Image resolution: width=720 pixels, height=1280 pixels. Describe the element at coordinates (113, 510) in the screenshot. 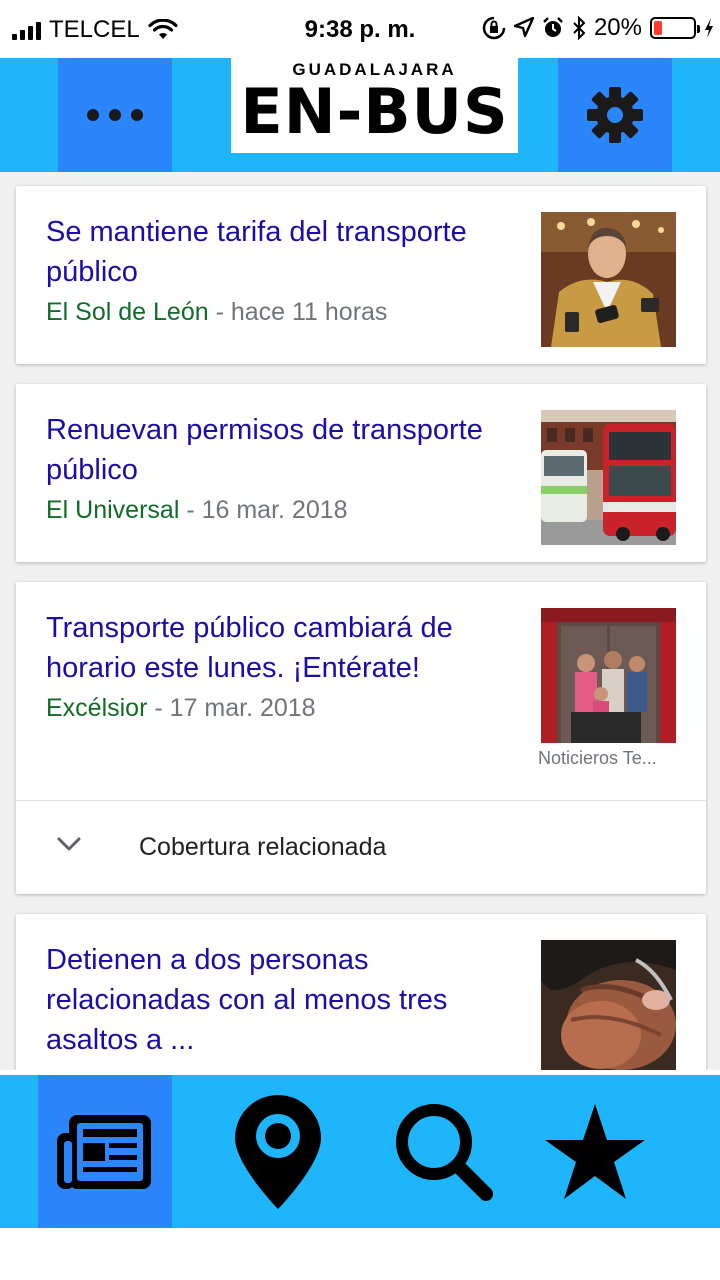

I see `news-source: El Universal` at that location.